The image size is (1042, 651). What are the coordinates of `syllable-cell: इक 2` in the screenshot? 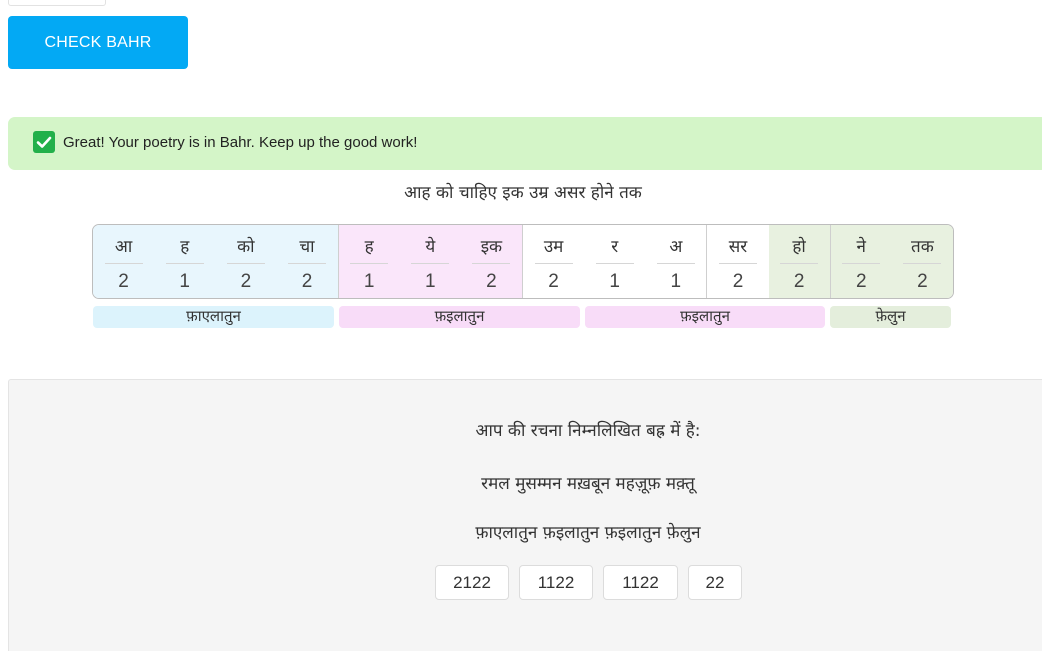 It's located at (491, 261).